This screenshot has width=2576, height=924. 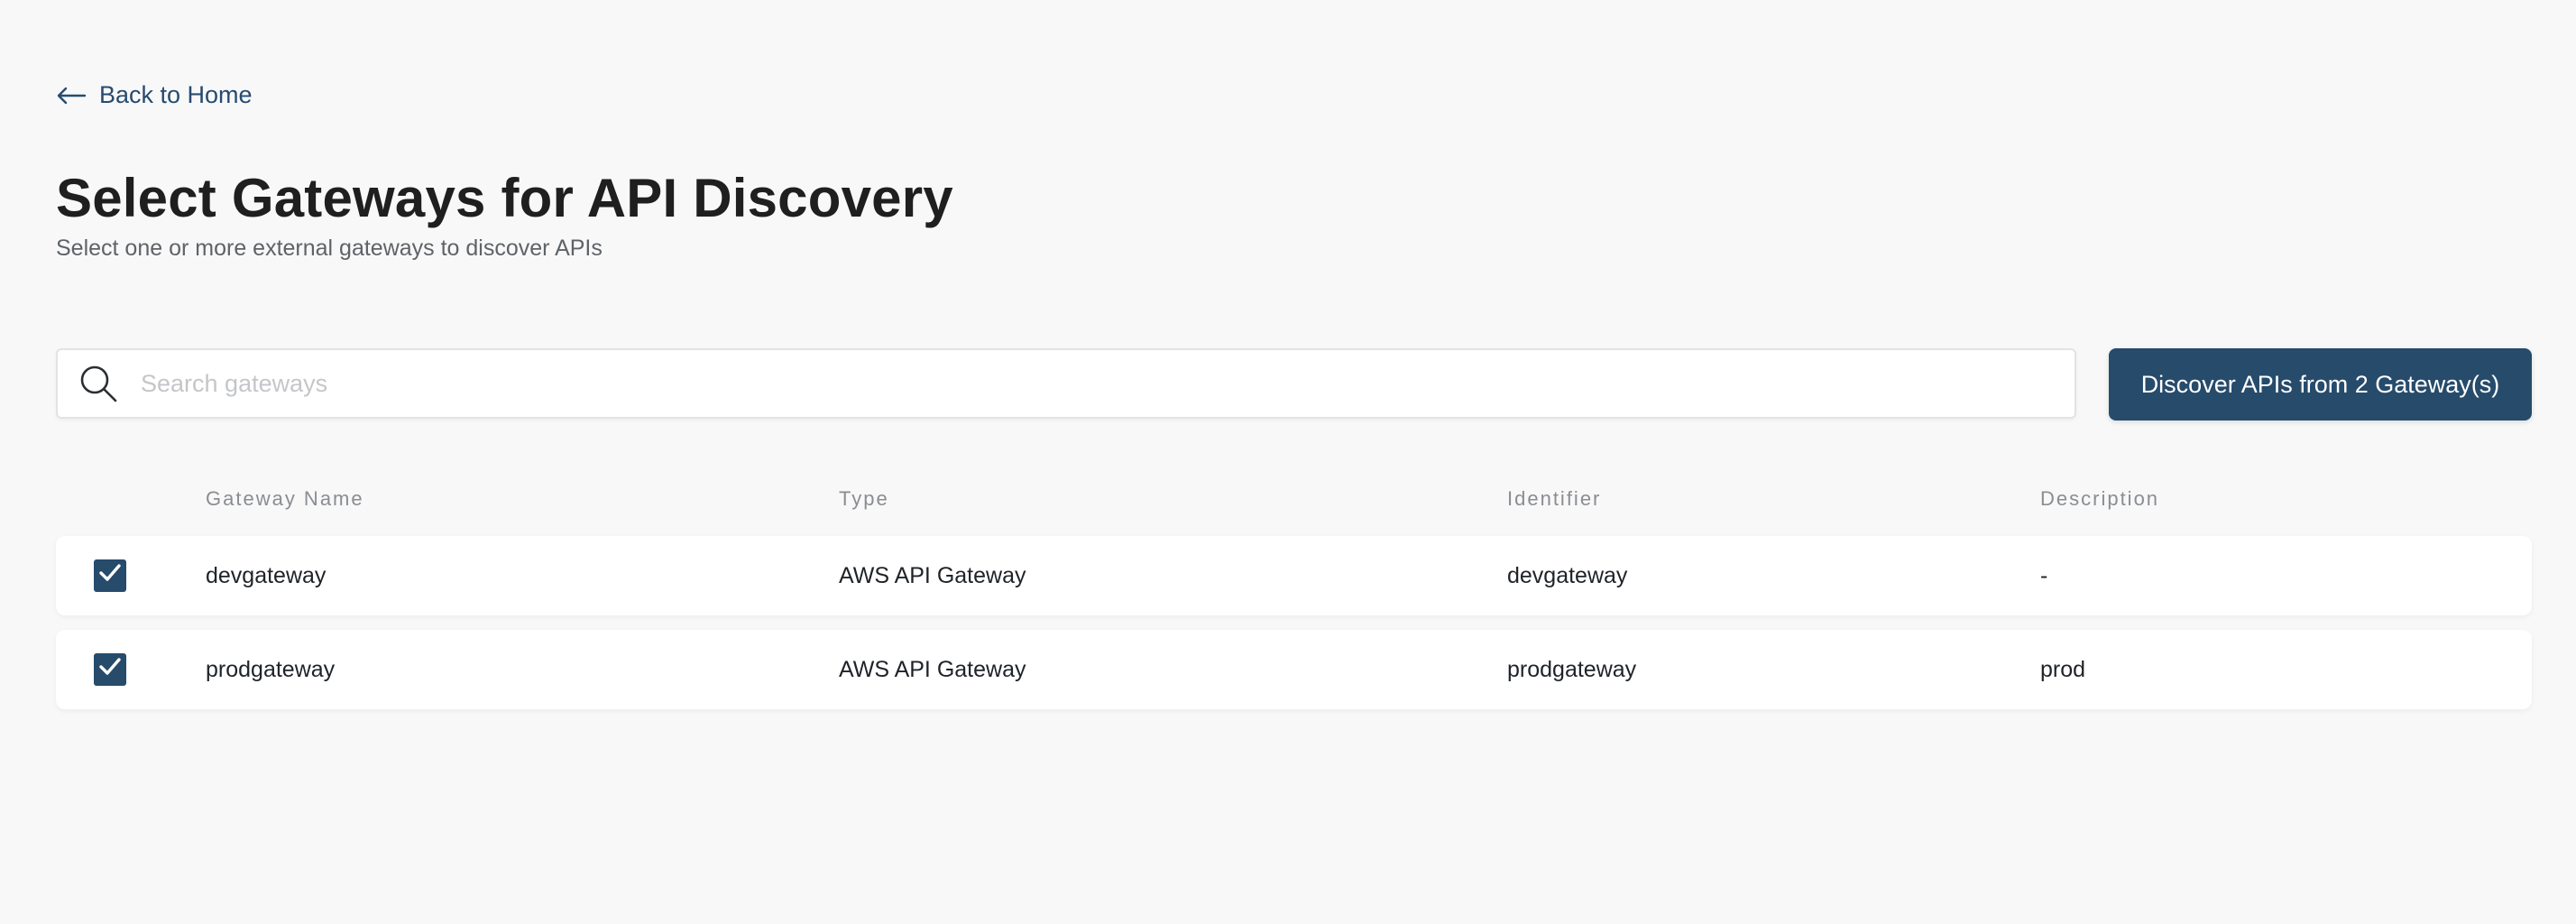 What do you see at coordinates (285, 498) in the screenshot?
I see `column-header-gateway-name: Gateway Name` at bounding box center [285, 498].